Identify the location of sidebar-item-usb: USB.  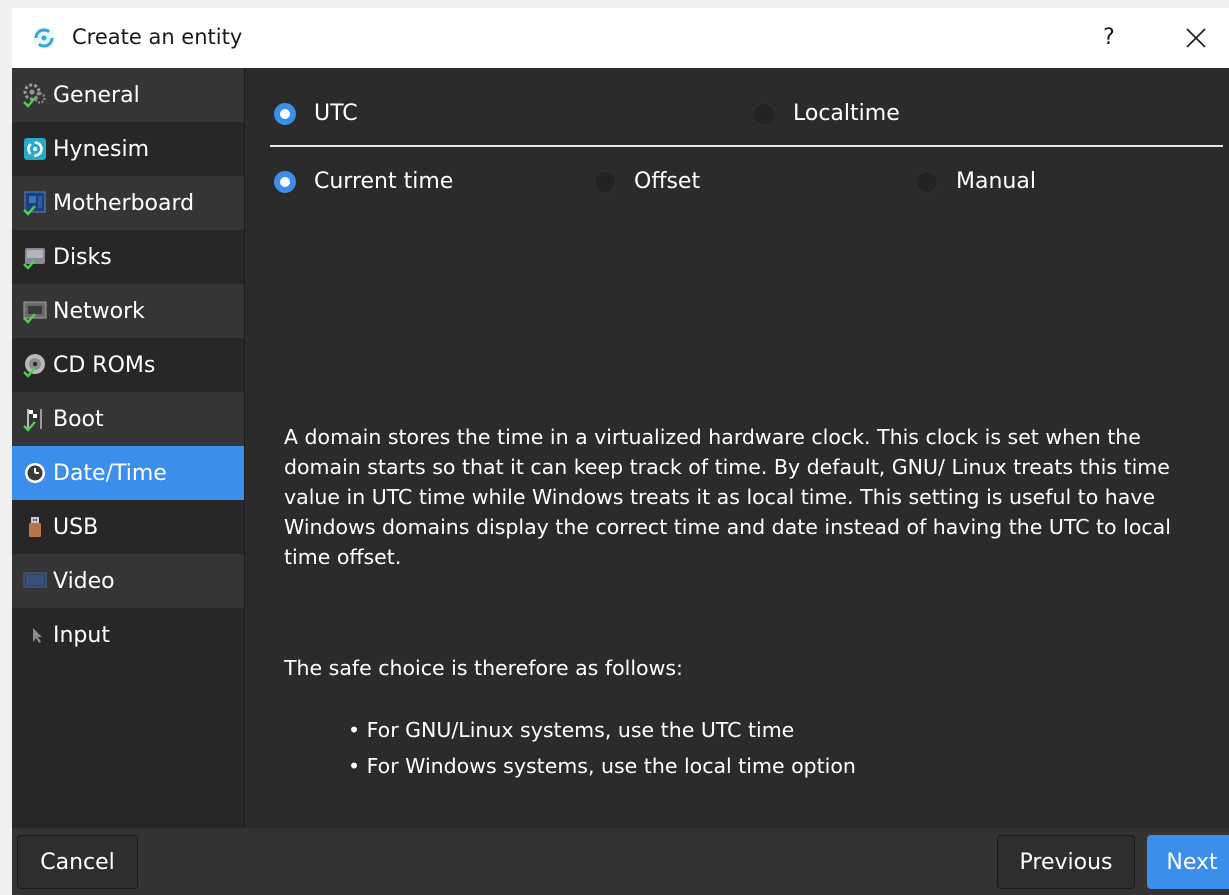
(128, 527).